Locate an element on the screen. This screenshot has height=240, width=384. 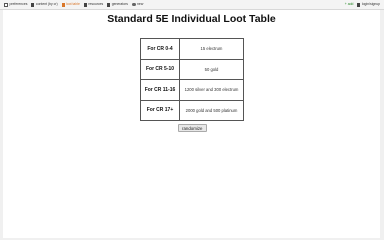
nav-label-resources: resources is located at coordinates (96, 4).